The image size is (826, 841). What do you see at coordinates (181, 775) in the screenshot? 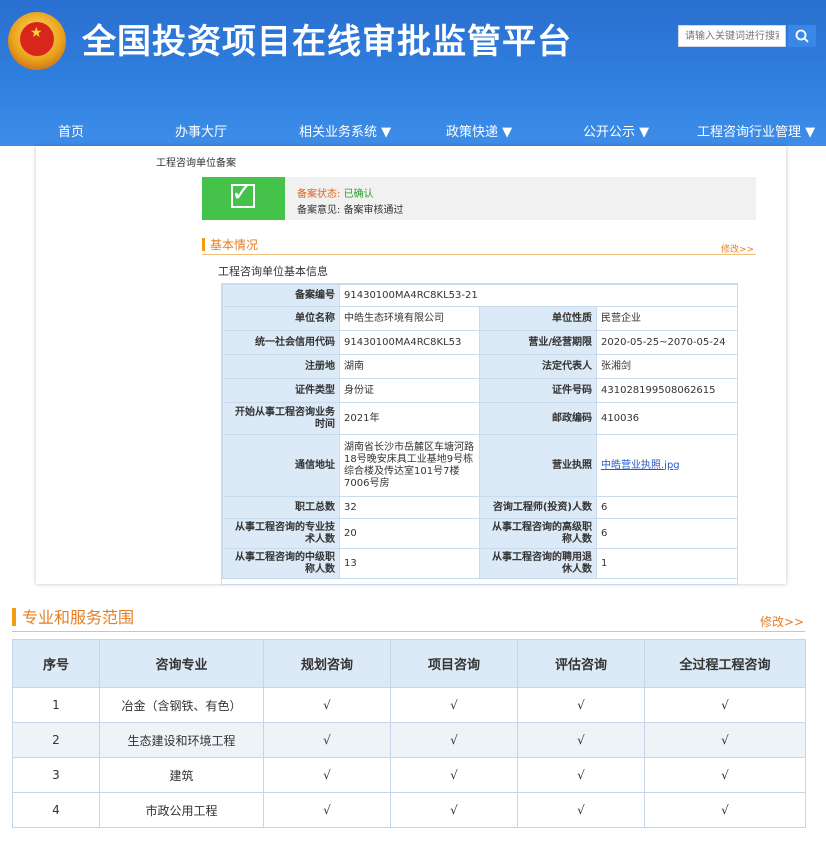
I see `row-major: 建筑` at bounding box center [181, 775].